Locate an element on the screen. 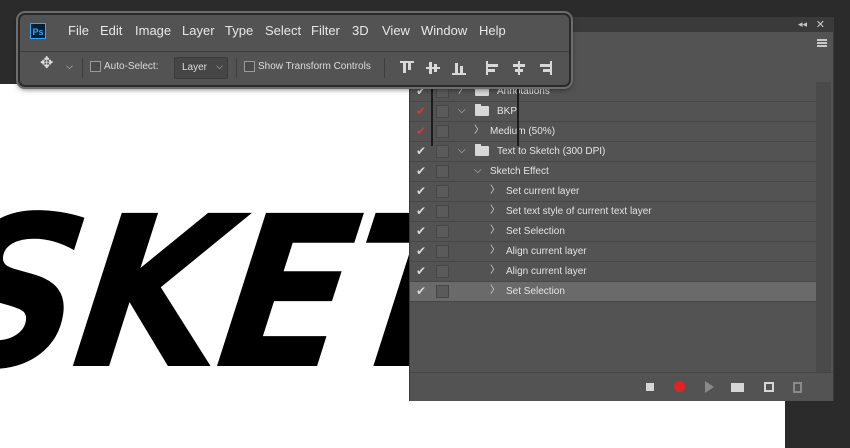 The image size is (850, 448). play-icon is located at coordinates (709, 387).